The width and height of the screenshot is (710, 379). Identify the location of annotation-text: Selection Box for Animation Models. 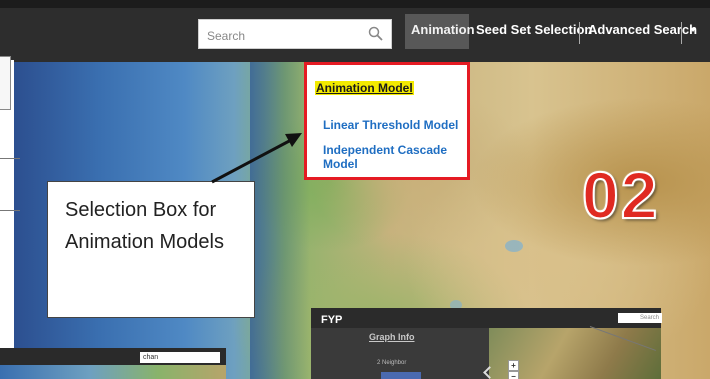
(144, 226).